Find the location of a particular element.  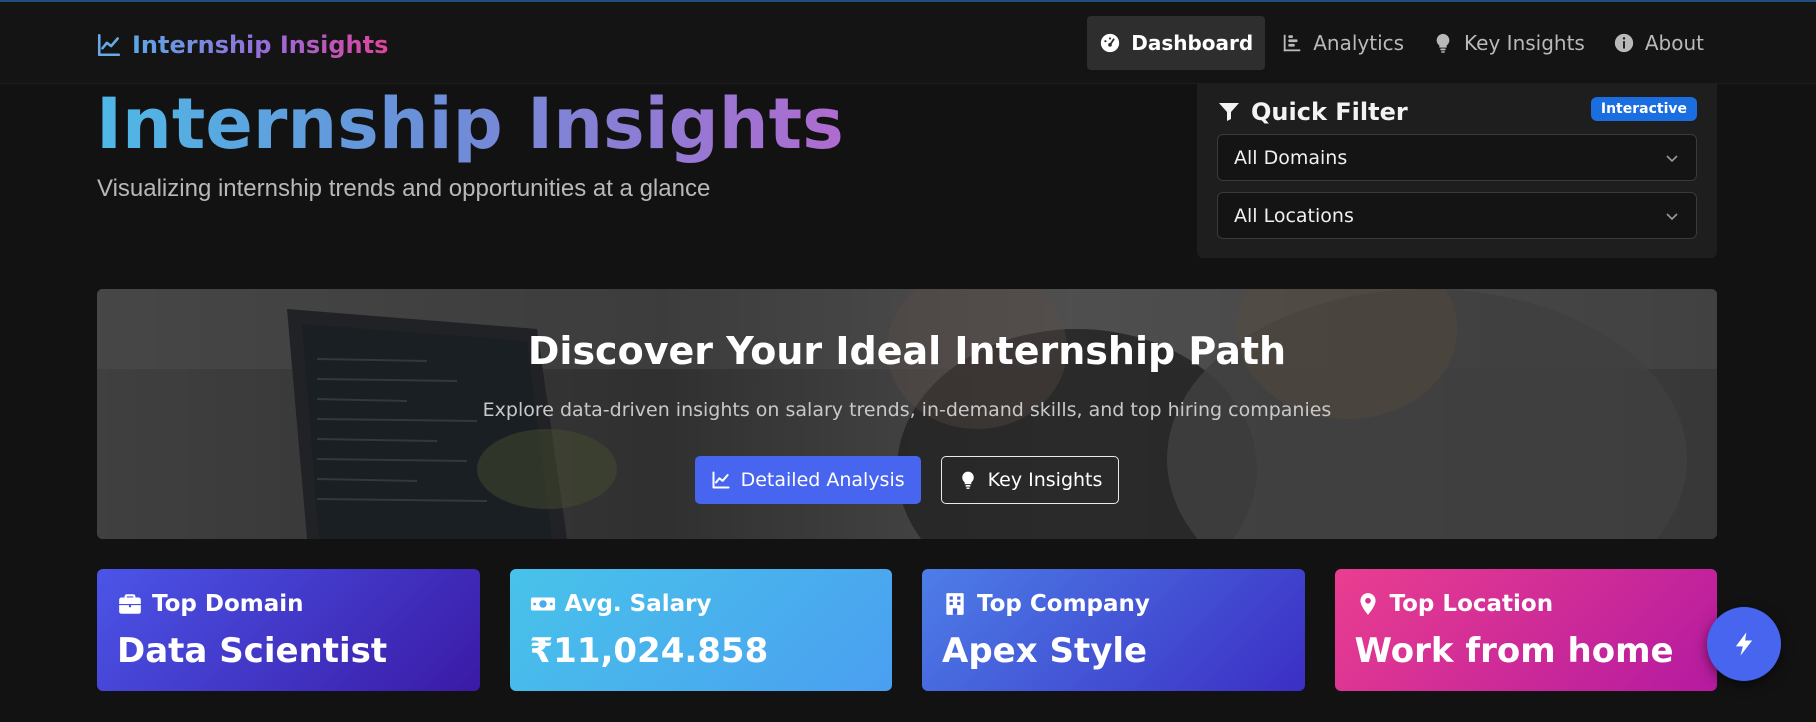

stat-card-header: Top Location is located at coordinates (1454, 604).